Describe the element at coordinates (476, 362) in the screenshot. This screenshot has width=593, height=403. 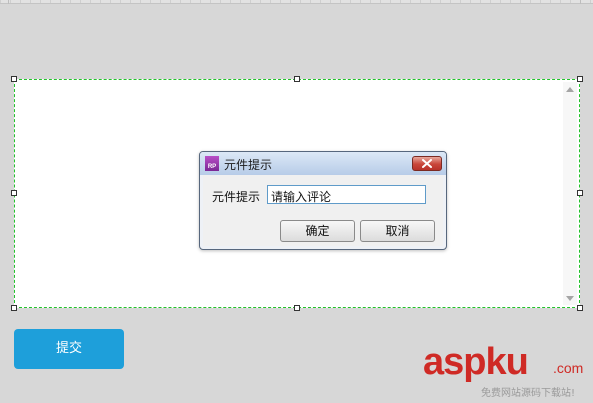
I see `watermark-main: aspku` at that location.